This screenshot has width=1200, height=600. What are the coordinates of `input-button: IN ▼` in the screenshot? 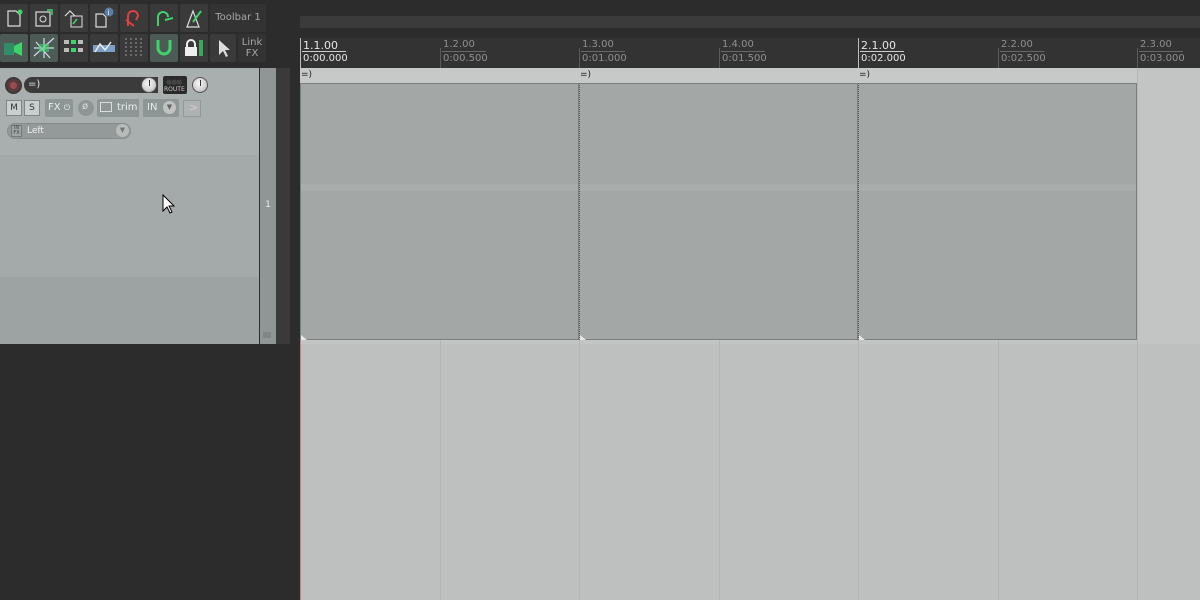 It's located at (161, 108).